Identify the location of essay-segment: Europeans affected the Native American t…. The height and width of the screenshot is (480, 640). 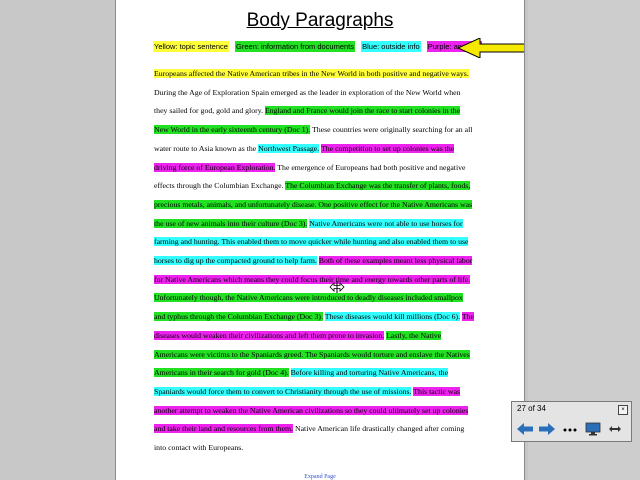
(311, 73).